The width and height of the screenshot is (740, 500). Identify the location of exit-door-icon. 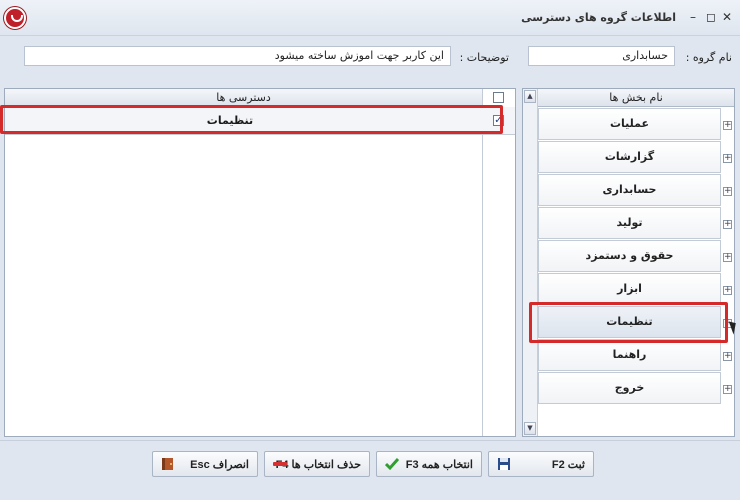
(167, 464).